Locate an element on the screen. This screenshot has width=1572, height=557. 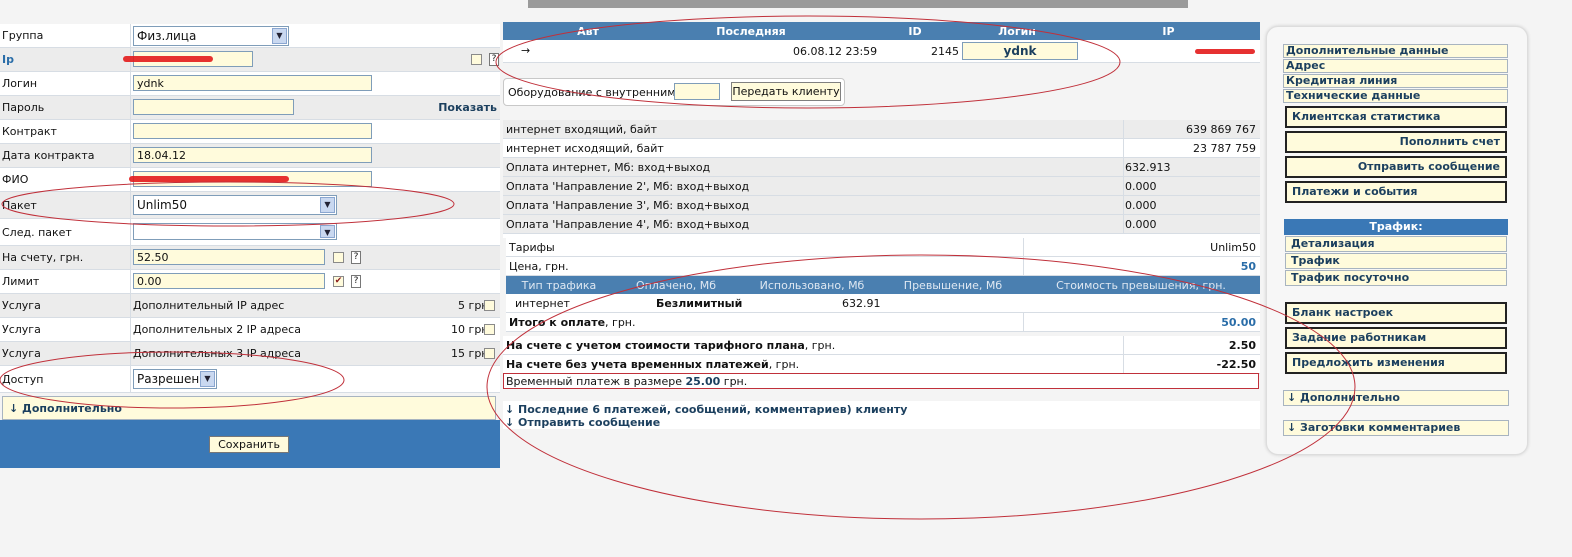
contract-date-input: 18.04.12 is located at coordinates (252, 155).